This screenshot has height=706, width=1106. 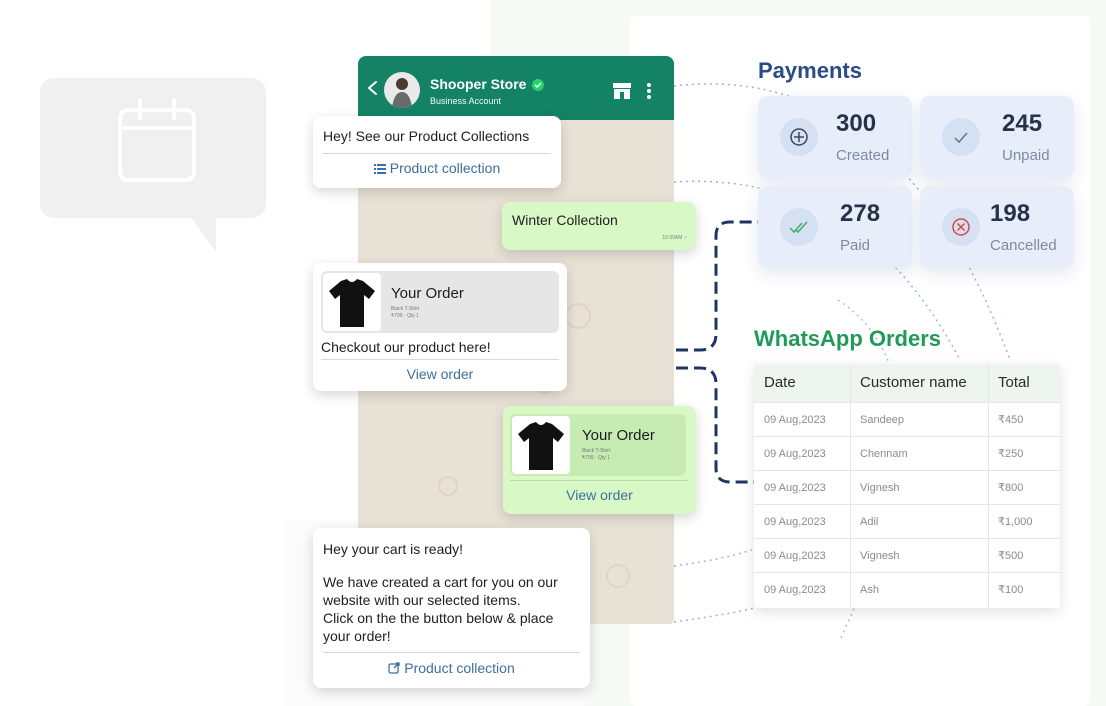 I want to click on list-icon, so click(x=379, y=169).